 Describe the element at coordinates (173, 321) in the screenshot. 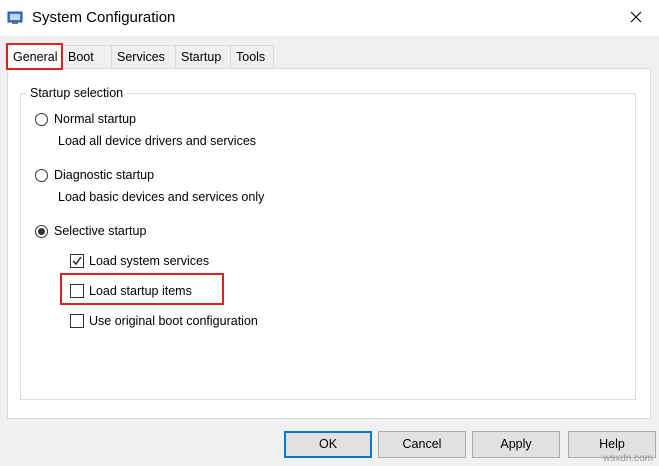

I see `use-original-boot-config-label: Use original boot configuration` at that location.